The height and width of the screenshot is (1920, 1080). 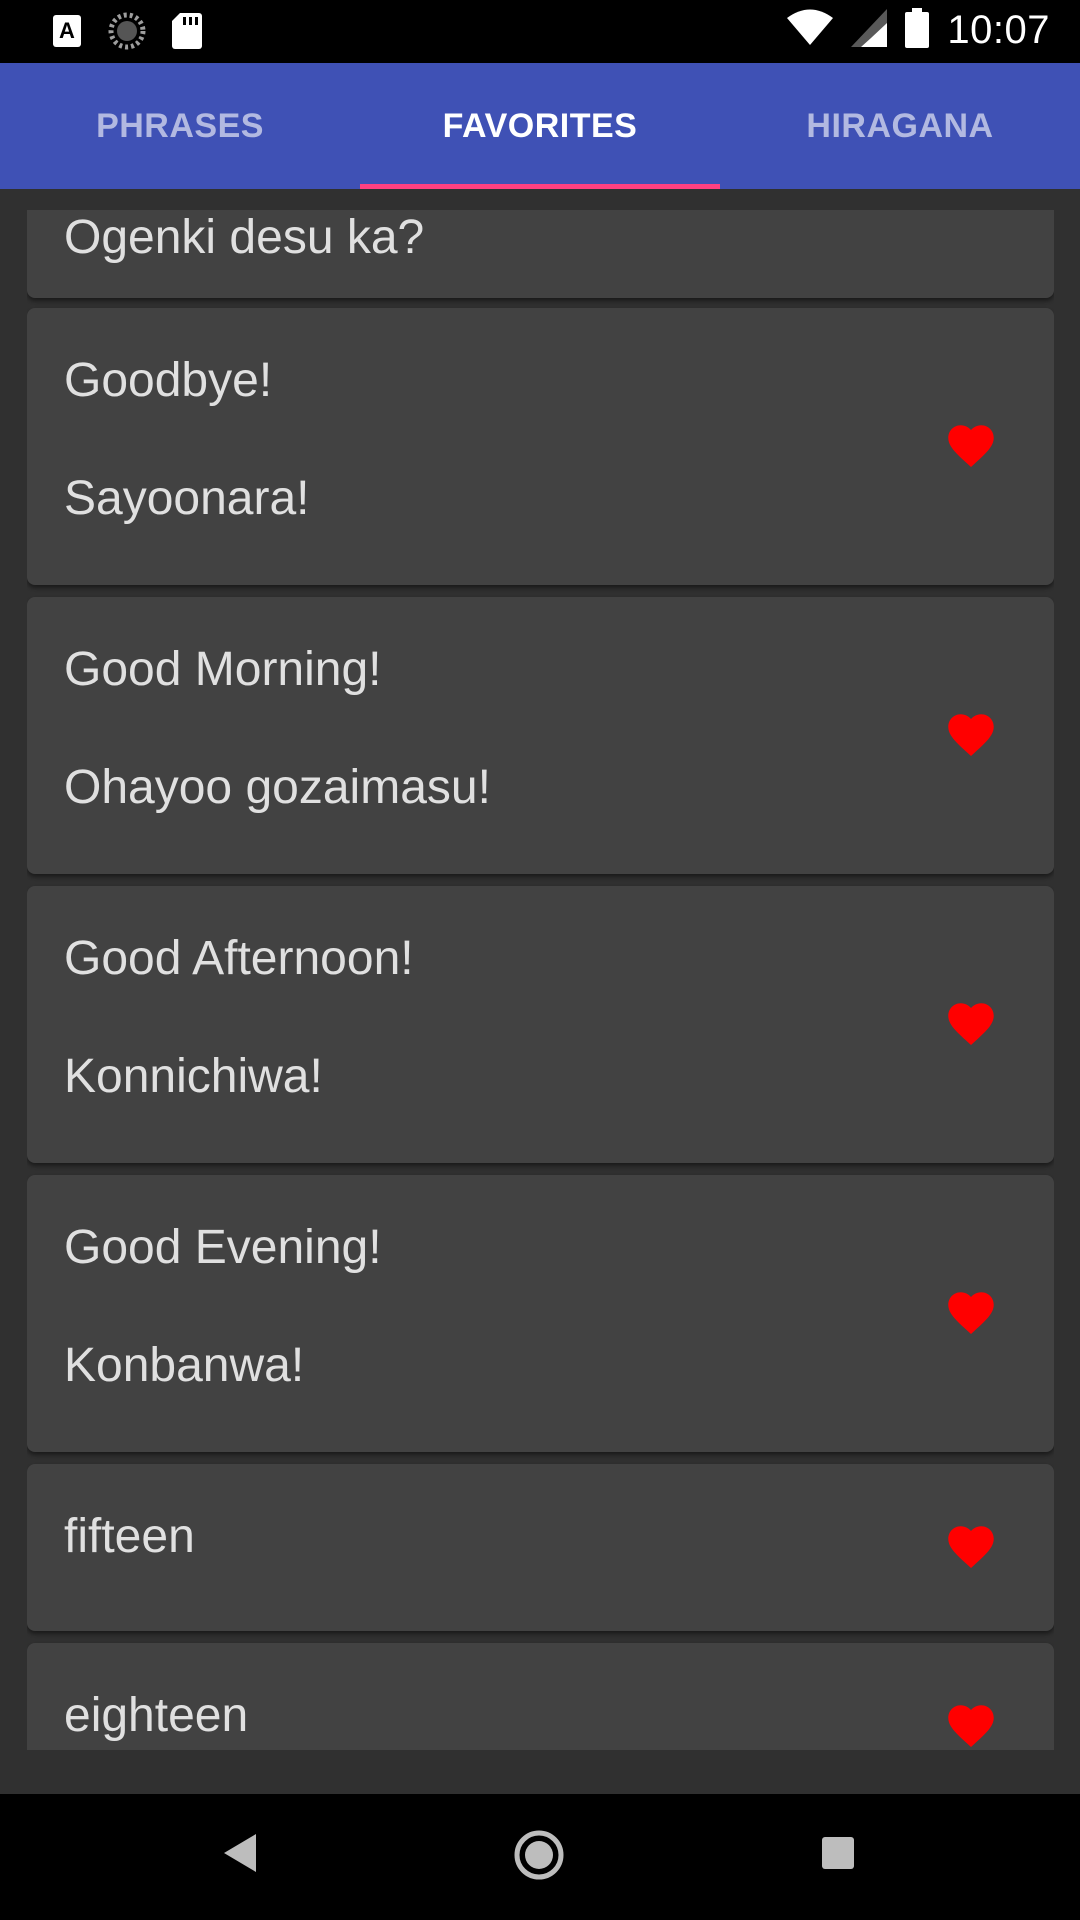 I want to click on clock: 10:07, so click(x=998, y=30).